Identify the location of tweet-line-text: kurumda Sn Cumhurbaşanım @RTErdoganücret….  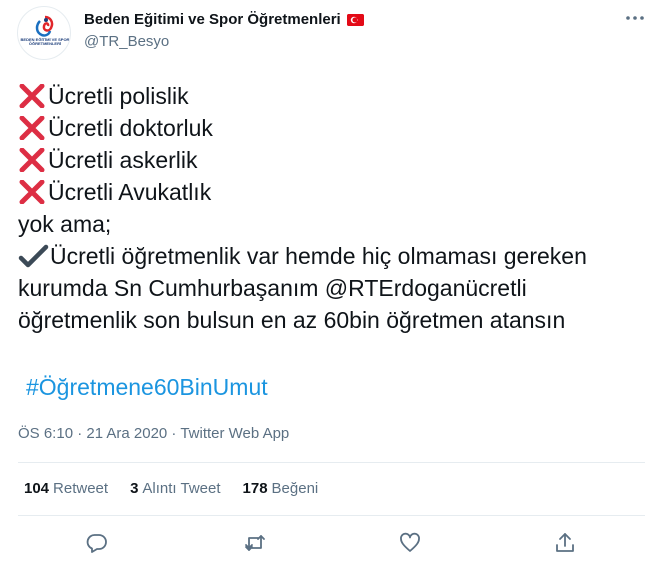
(272, 288).